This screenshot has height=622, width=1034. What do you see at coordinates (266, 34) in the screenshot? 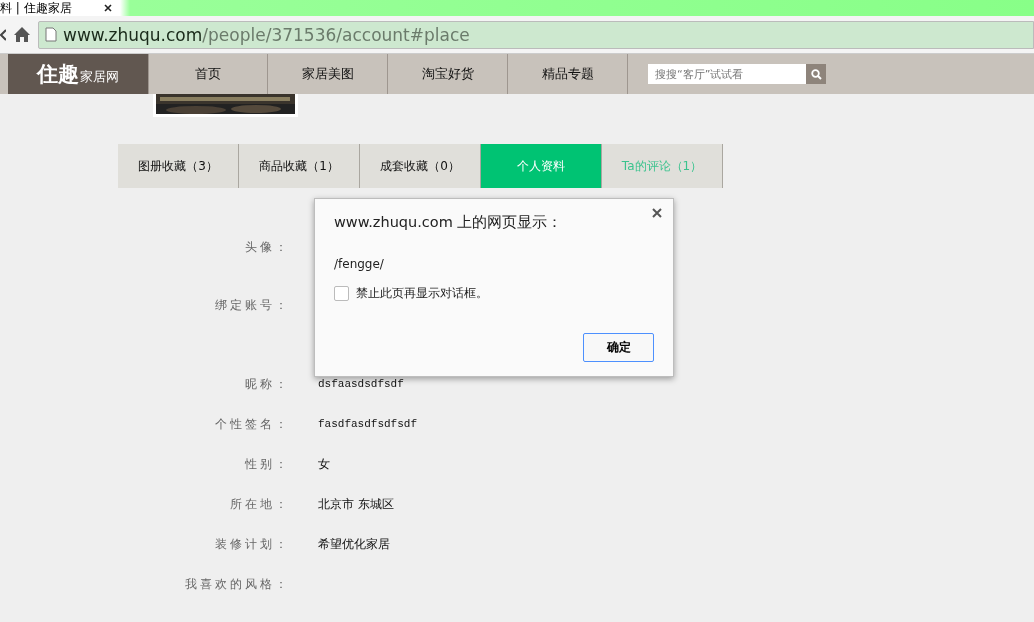
I see `url-text: www.zhuqu.com/people/371536/account#place` at bounding box center [266, 34].